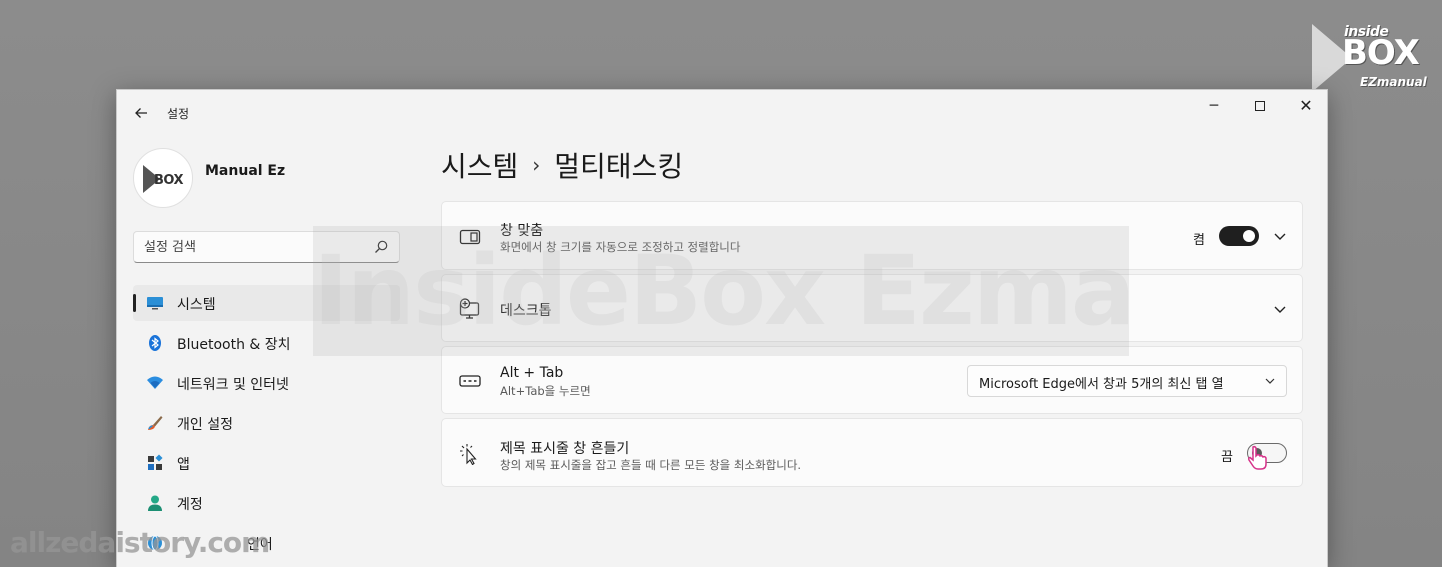 This screenshot has width=1442, height=567. I want to click on hand-cursor-icon, so click(1257, 457).